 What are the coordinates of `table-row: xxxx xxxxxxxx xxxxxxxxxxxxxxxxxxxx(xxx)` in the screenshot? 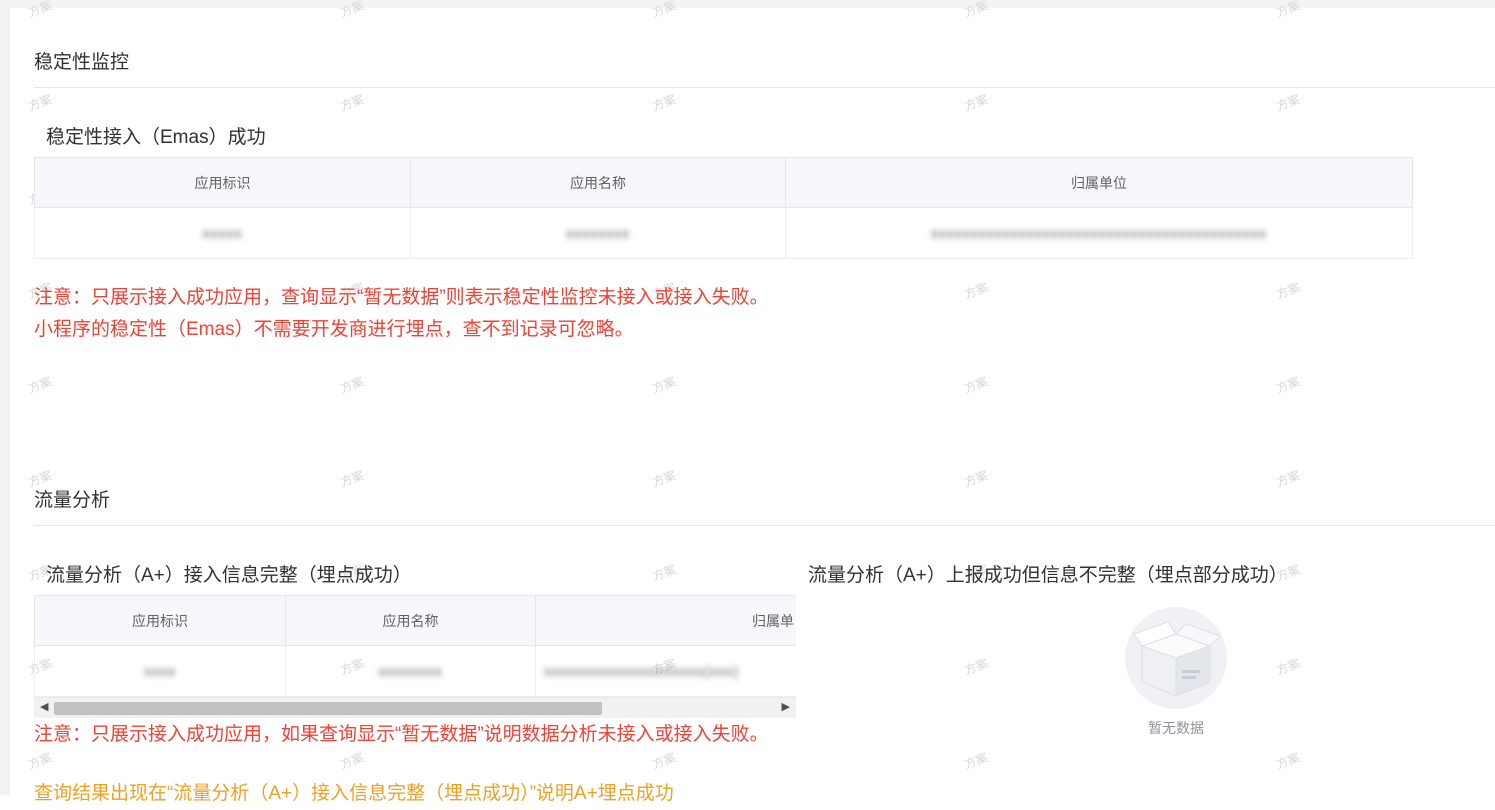 It's located at (415, 671).